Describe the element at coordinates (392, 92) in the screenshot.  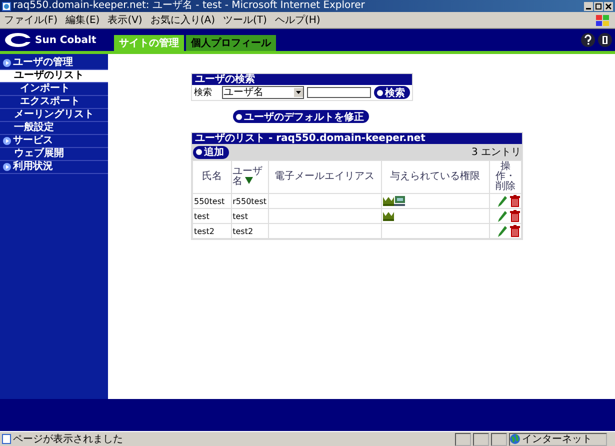
I see `search-button: 検索` at that location.